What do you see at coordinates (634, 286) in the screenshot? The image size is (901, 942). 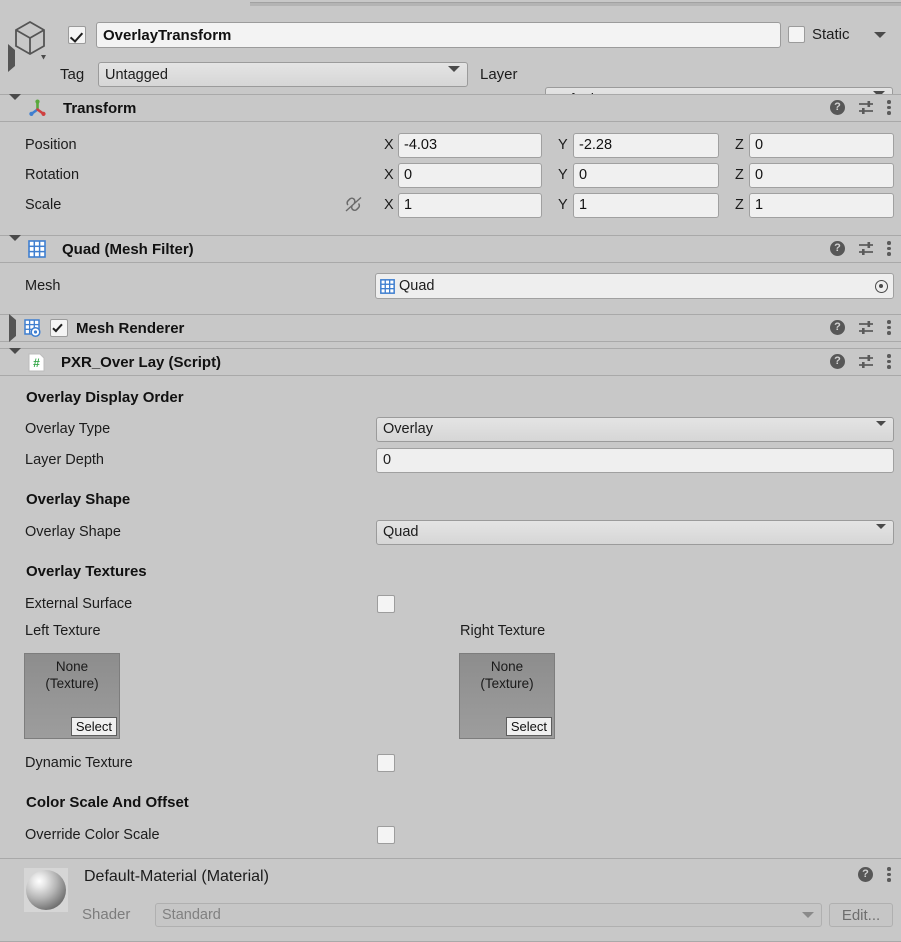 I see `mesh-object-field: Quad` at bounding box center [634, 286].